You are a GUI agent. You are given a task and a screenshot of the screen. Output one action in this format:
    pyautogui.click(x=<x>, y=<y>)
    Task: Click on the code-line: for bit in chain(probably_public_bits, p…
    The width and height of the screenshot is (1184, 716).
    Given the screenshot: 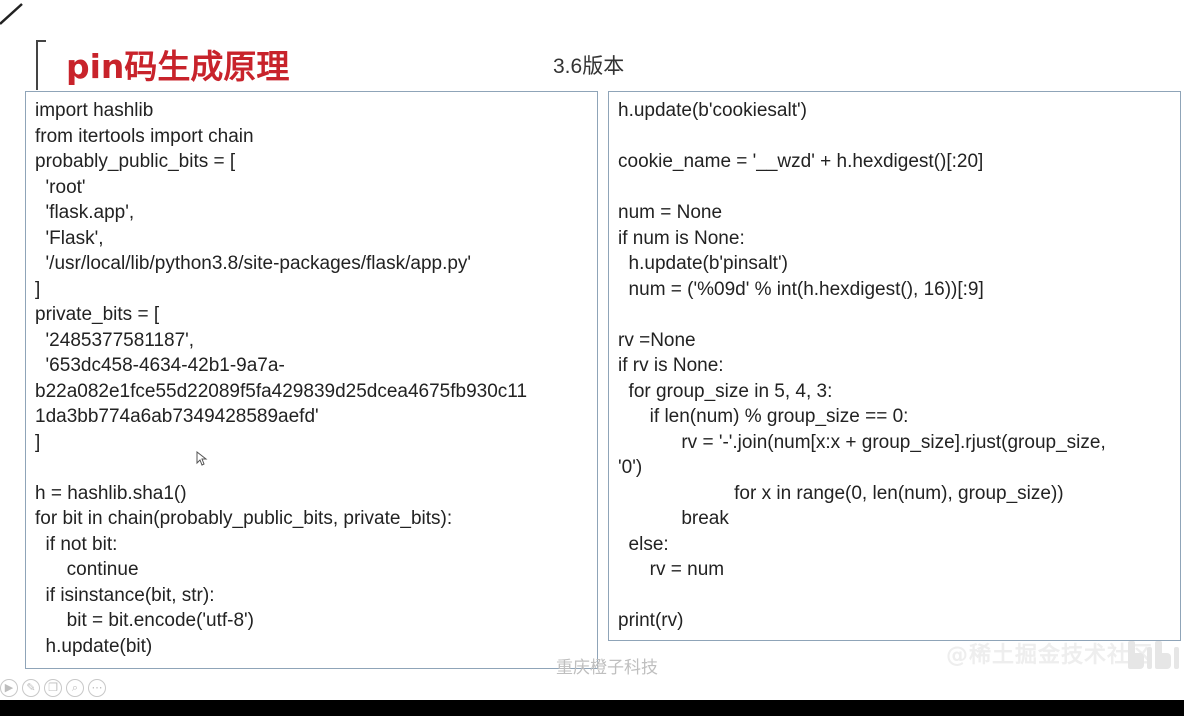 What is the action you would take?
    pyautogui.click(x=244, y=518)
    